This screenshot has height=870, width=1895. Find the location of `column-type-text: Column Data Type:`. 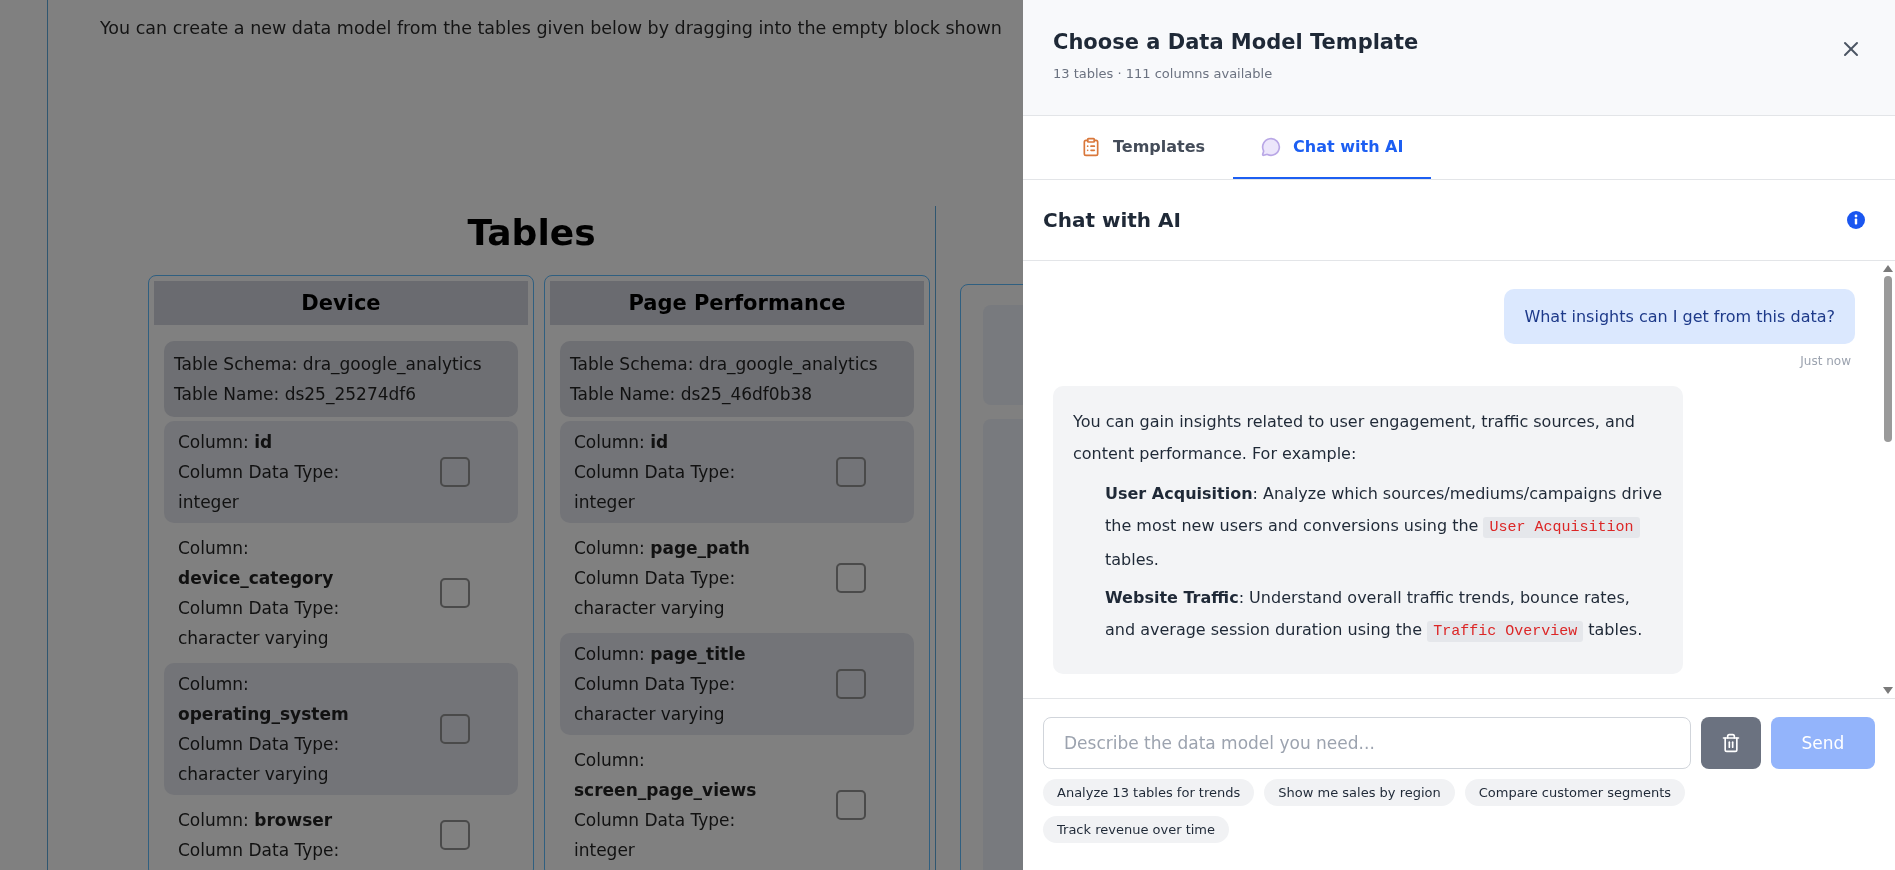

column-type-text: Column Data Type: is located at coordinates (259, 850).